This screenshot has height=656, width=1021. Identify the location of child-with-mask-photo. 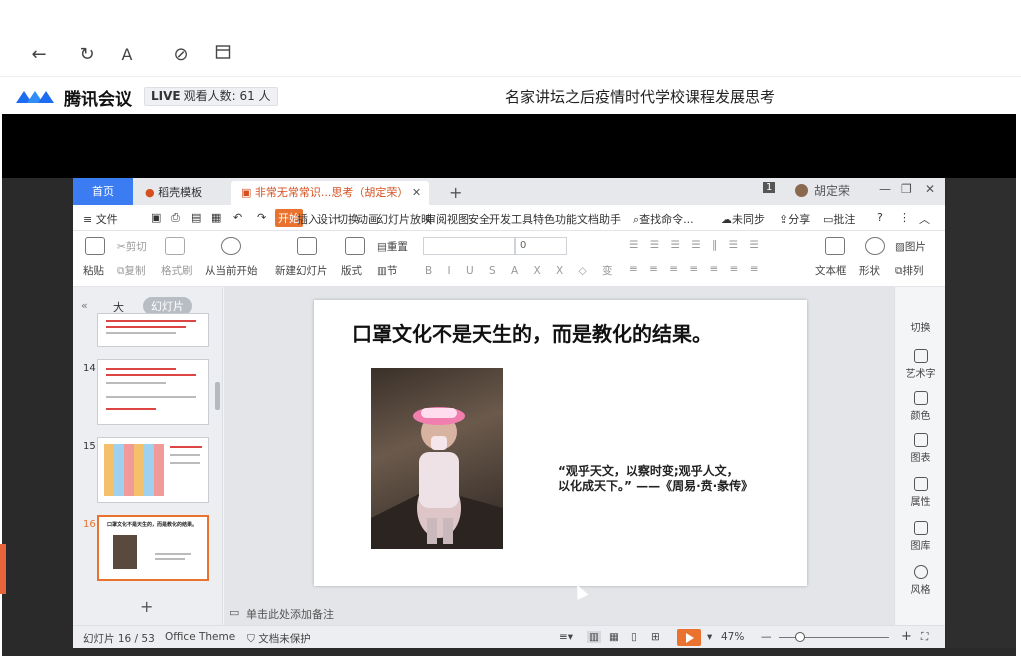
(437, 458).